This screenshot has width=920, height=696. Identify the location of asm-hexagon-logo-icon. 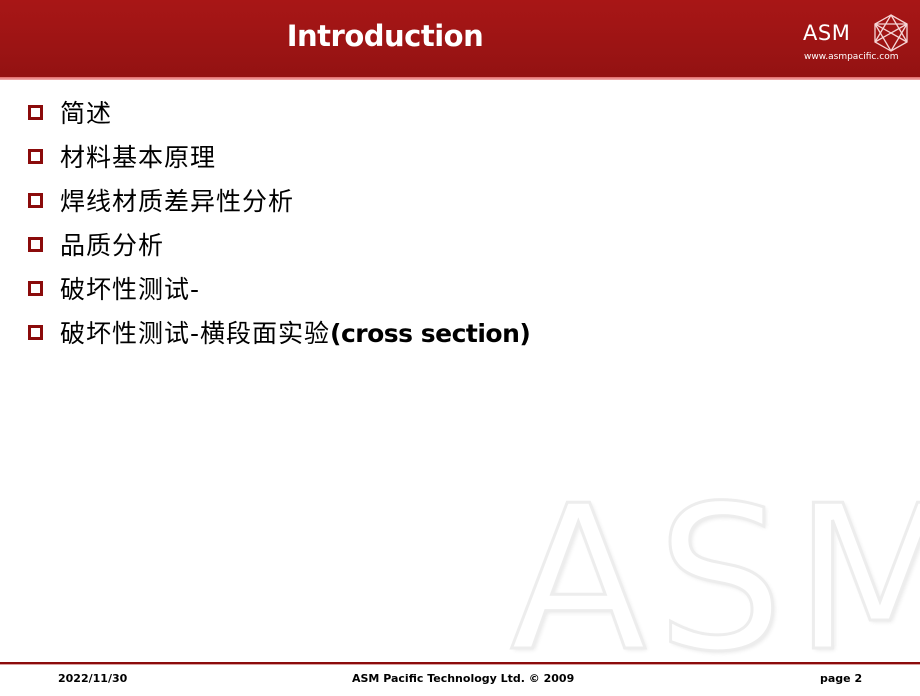
(891, 33).